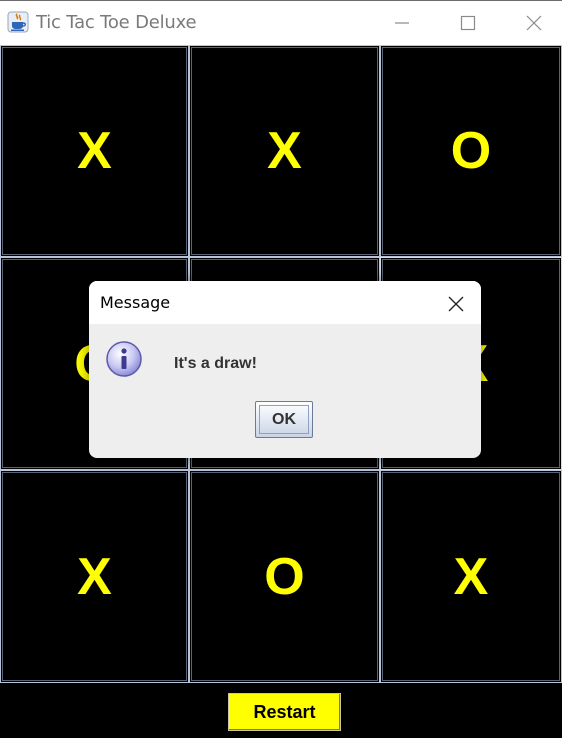  I want to click on dialog-close-button, so click(455, 303).